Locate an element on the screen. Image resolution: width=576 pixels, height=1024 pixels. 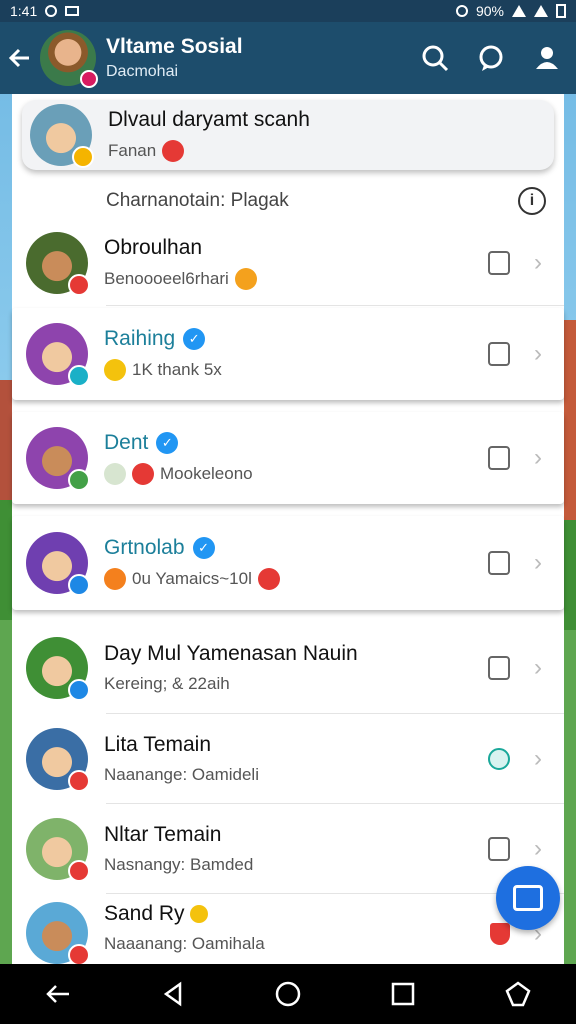
chat-preview: Nasnangy: Bamded is located at coordinates (179, 864).